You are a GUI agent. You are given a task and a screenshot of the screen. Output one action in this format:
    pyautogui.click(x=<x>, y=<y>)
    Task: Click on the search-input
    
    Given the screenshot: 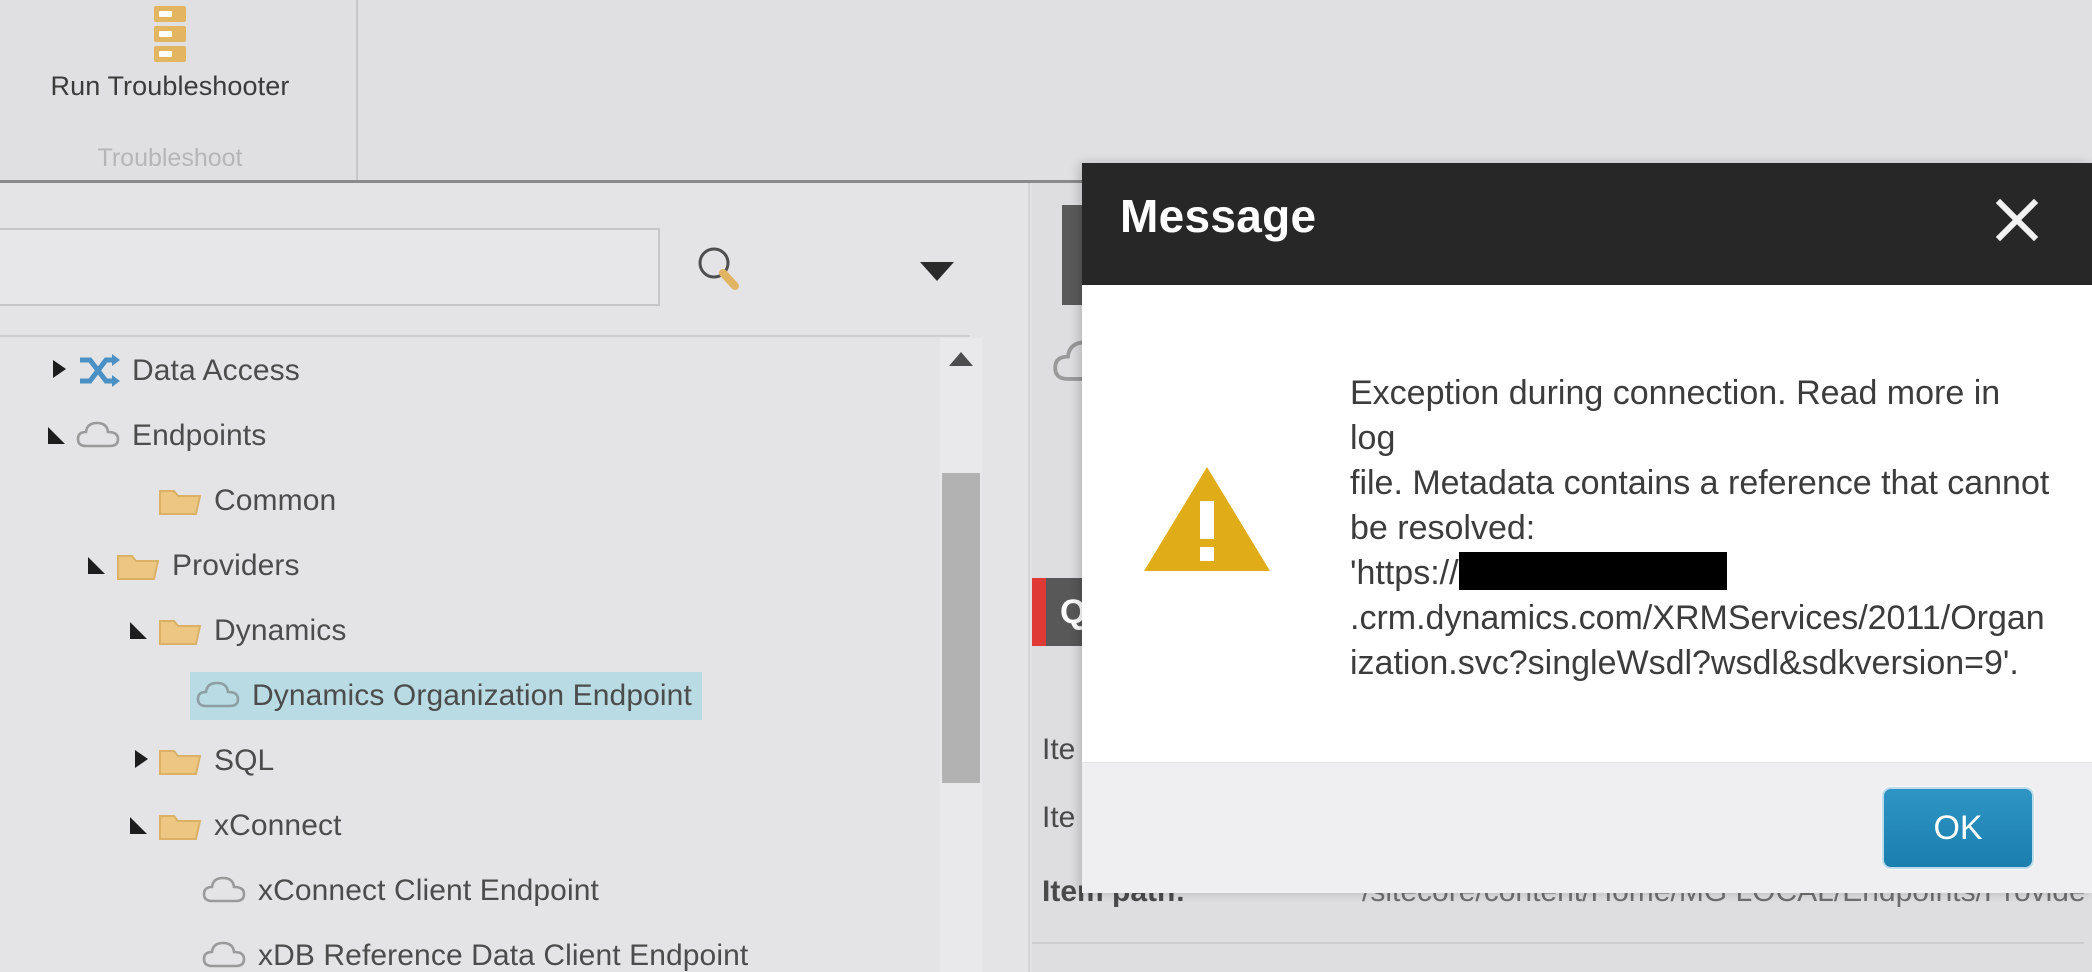 What is the action you would take?
    pyautogui.click(x=330, y=267)
    